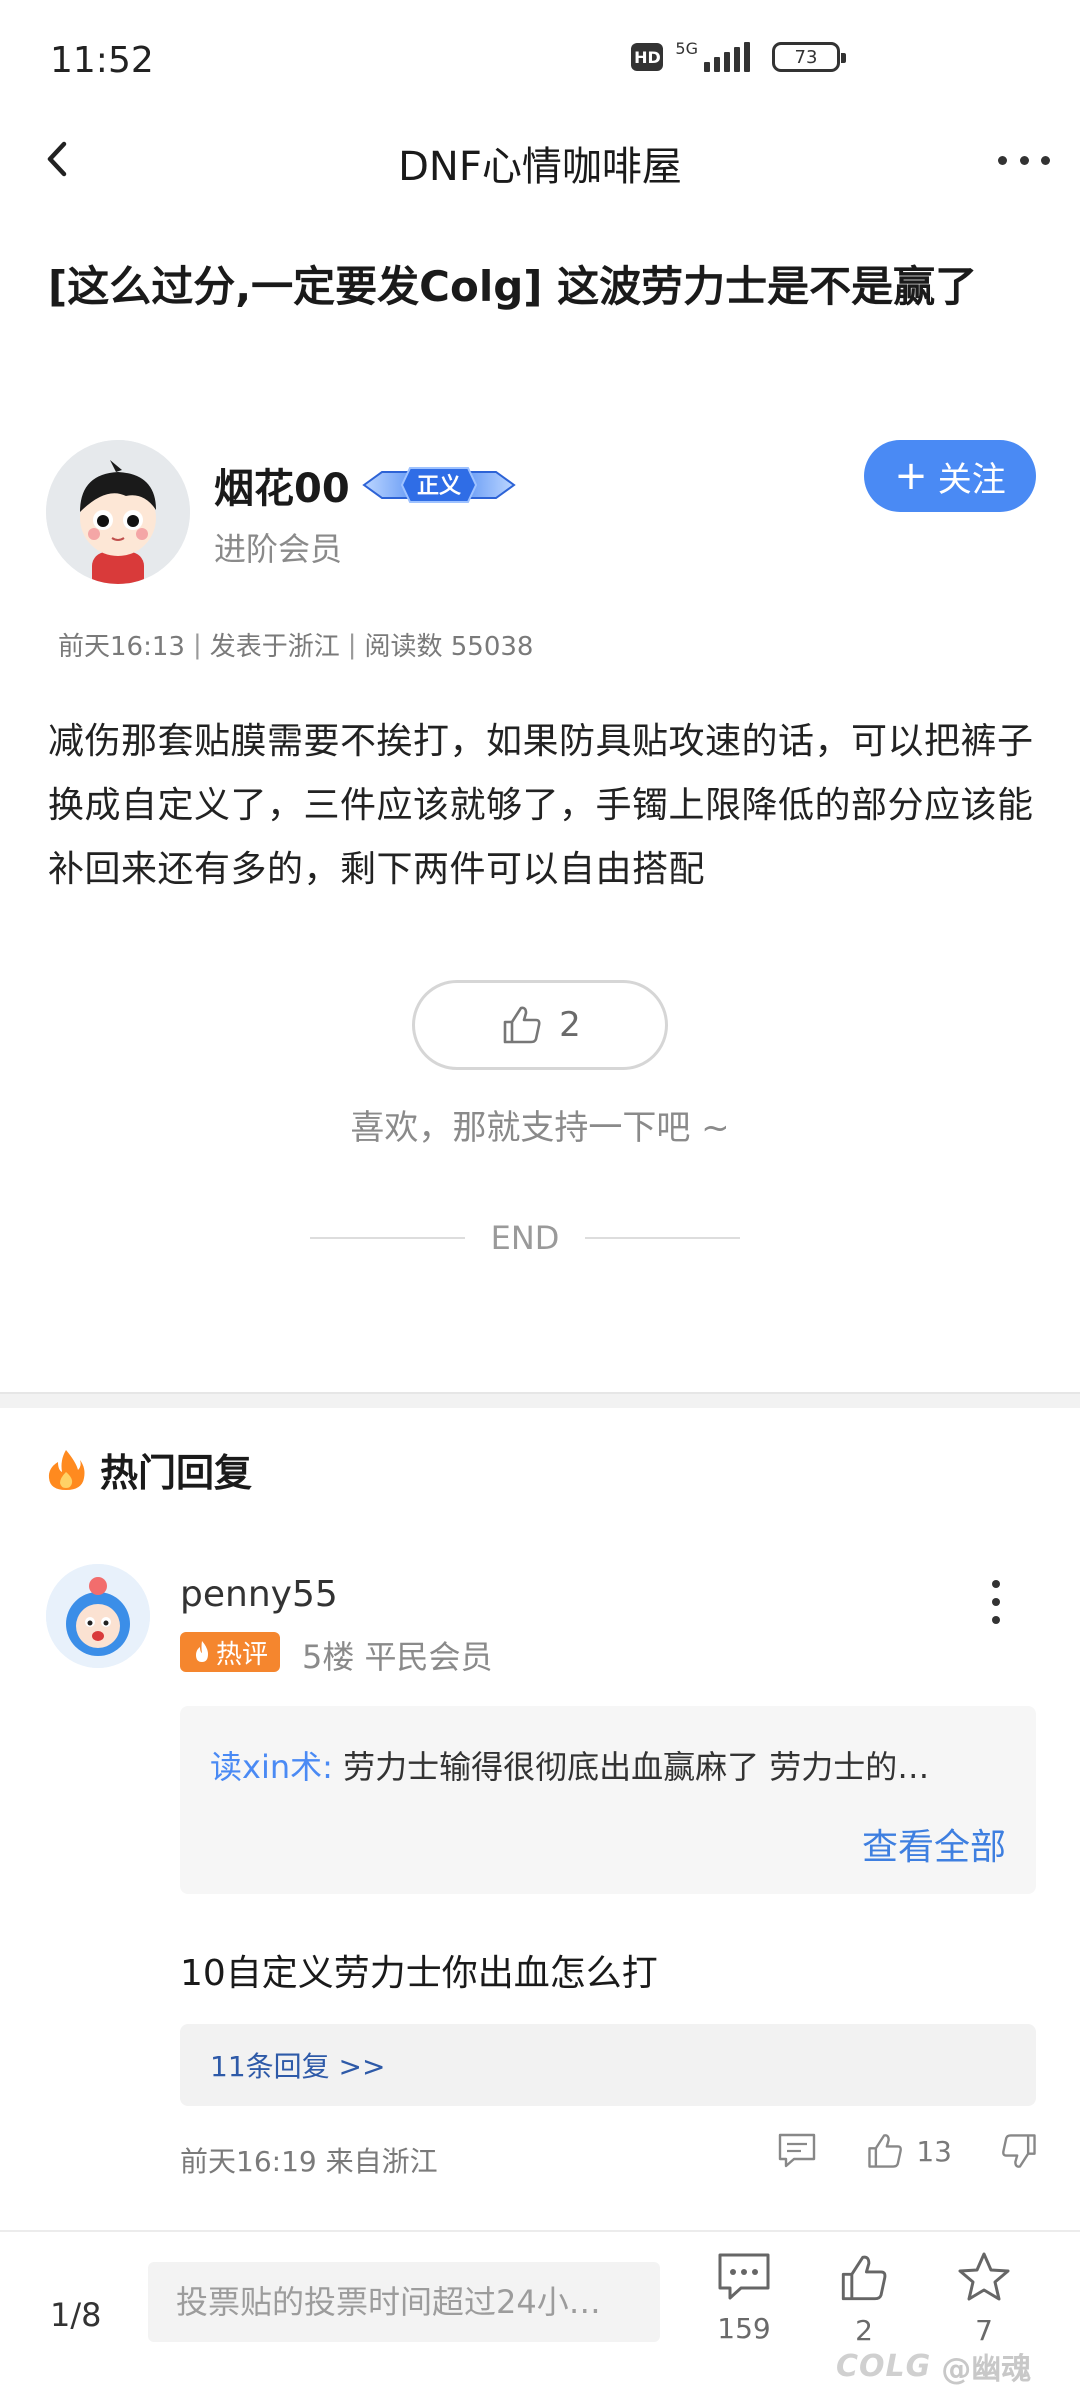 The image size is (1080, 2400). Describe the element at coordinates (647, 57) in the screenshot. I see `hd-icon: HD` at that location.